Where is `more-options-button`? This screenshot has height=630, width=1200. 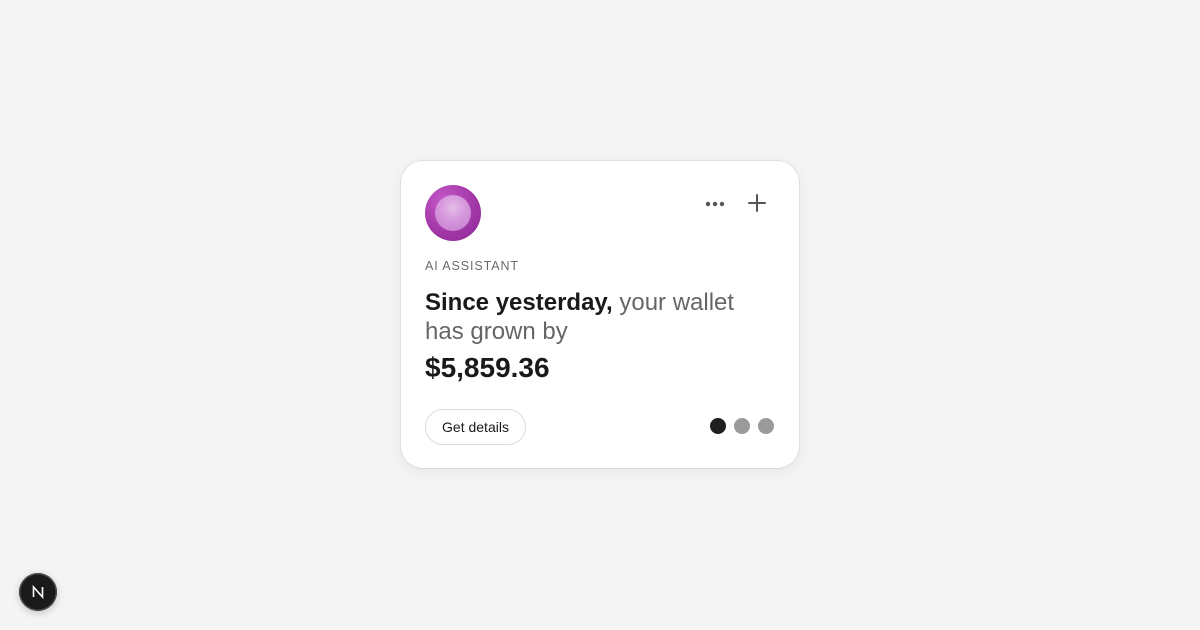 more-options-button is located at coordinates (715, 204).